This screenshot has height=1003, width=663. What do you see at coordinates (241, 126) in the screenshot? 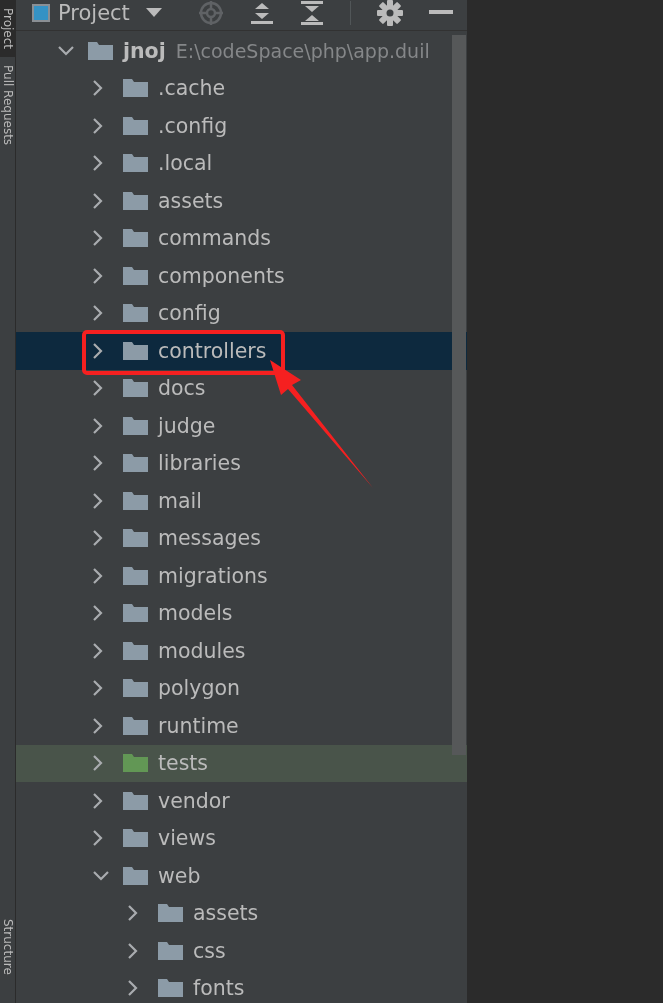
I see `tree-row: .config` at bounding box center [241, 126].